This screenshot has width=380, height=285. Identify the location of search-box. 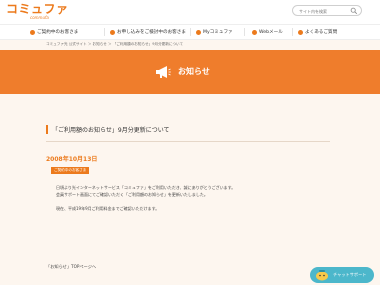
(327, 10).